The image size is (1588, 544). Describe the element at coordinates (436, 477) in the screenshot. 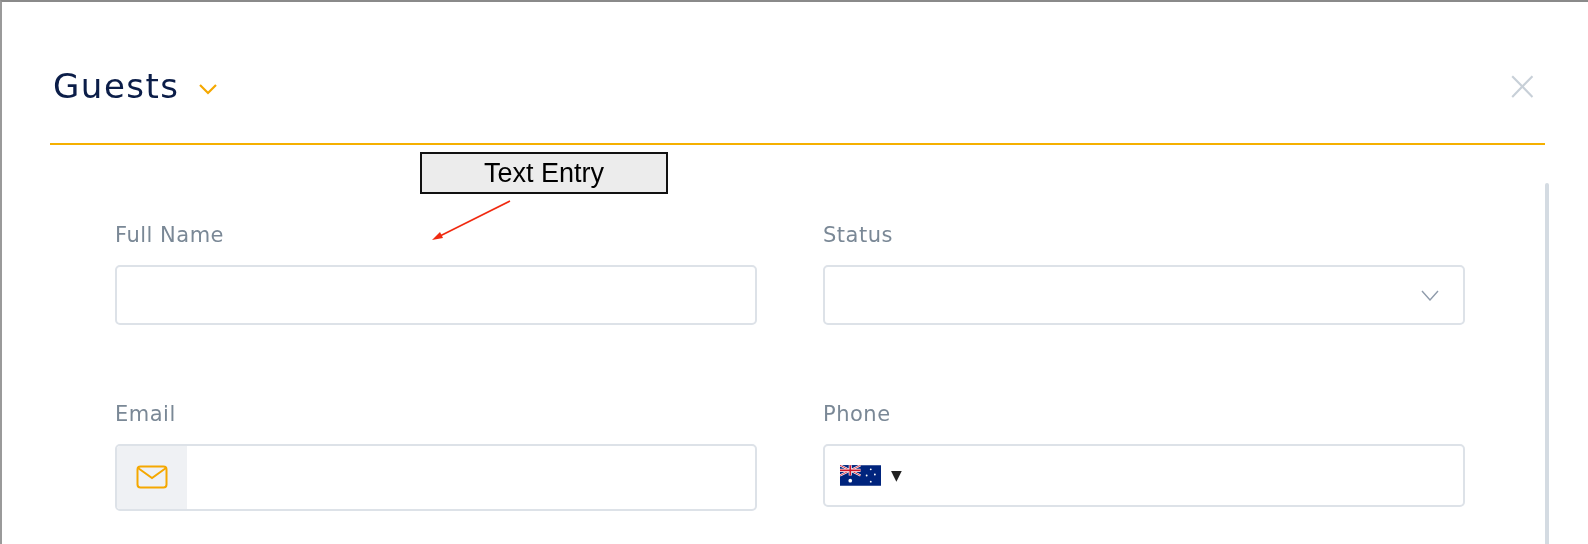

I see `email-field` at that location.